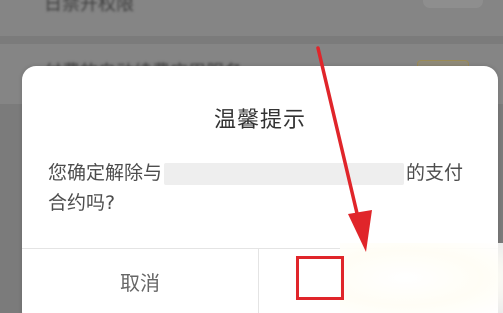  Describe the element at coordinates (320, 278) in the screenshot. I see `annotation-highlight-box` at that location.